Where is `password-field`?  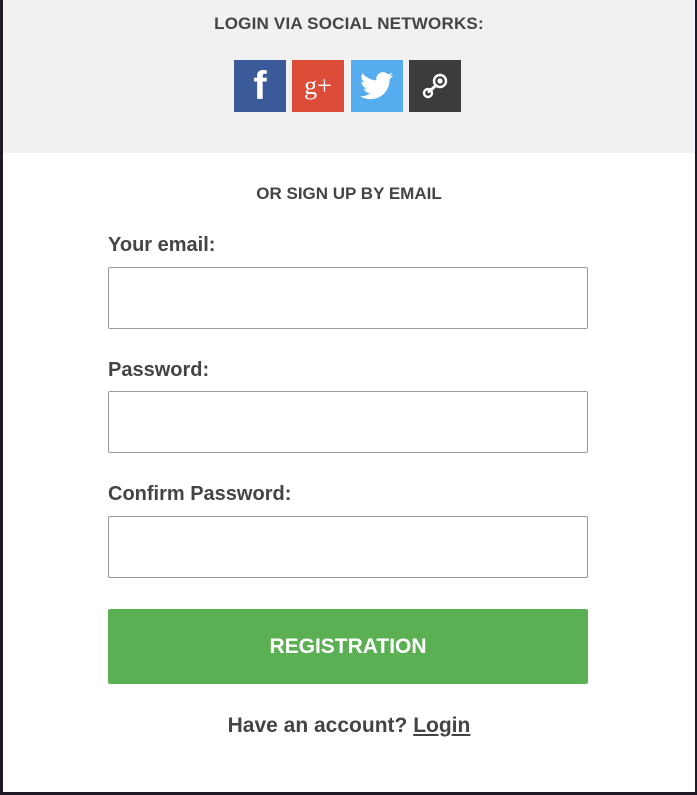
password-field is located at coordinates (348, 422).